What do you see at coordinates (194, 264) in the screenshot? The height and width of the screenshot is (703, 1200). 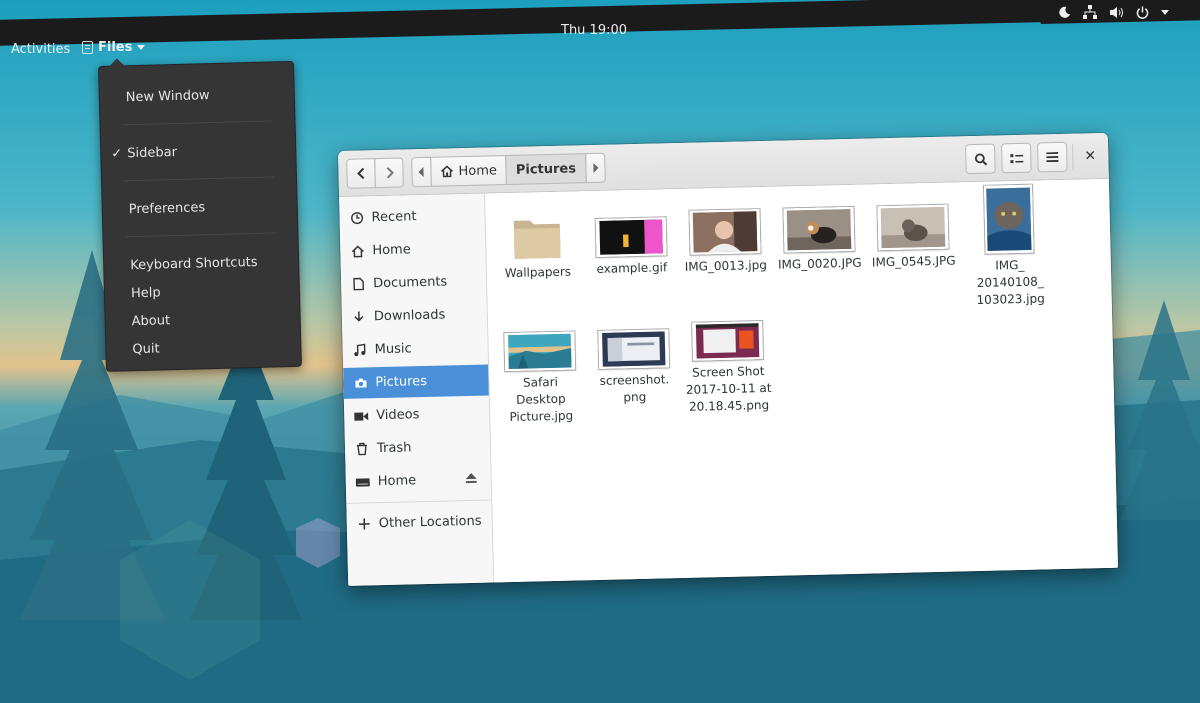 I see `menu-item-keyboard-shortcuts: Keyboard Shortcuts` at bounding box center [194, 264].